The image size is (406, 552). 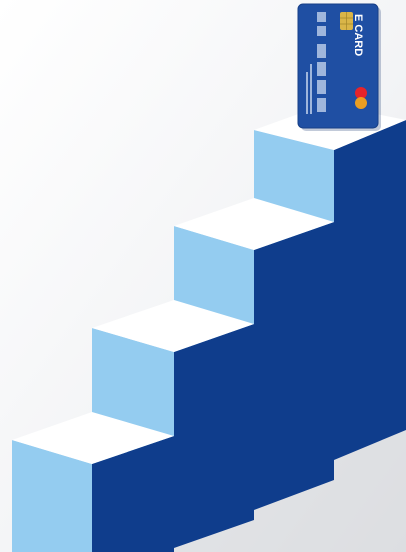 I want to click on chip-icon, so click(x=346, y=21).